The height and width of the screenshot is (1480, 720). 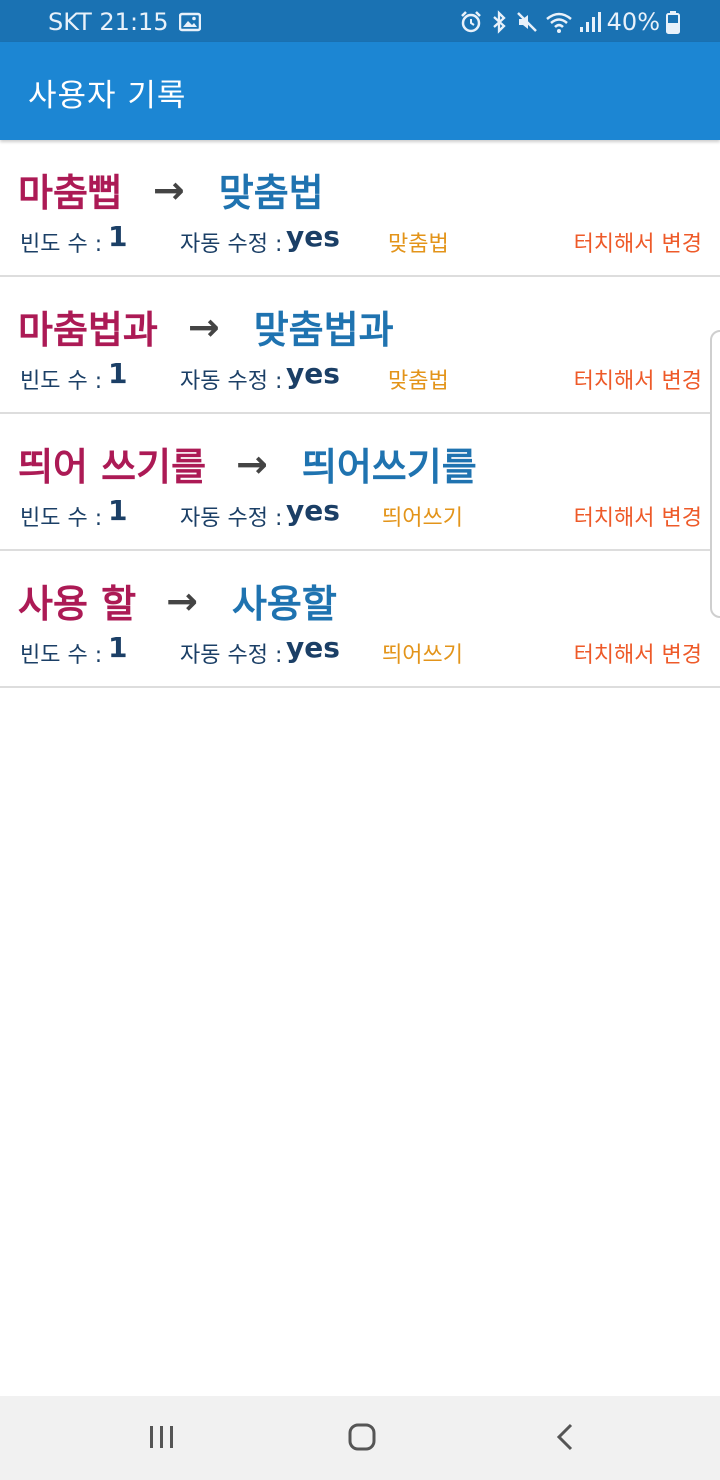 What do you see at coordinates (389, 467) in the screenshot?
I see `corrected-word: 띄어쓰기를` at bounding box center [389, 467].